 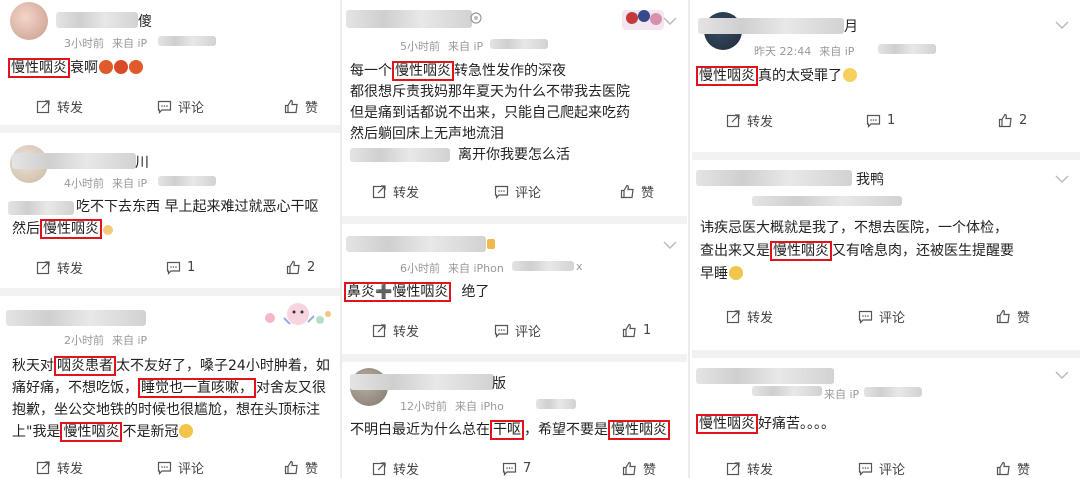 I want to click on post-source: 来自 iPho, so click(x=479, y=406).